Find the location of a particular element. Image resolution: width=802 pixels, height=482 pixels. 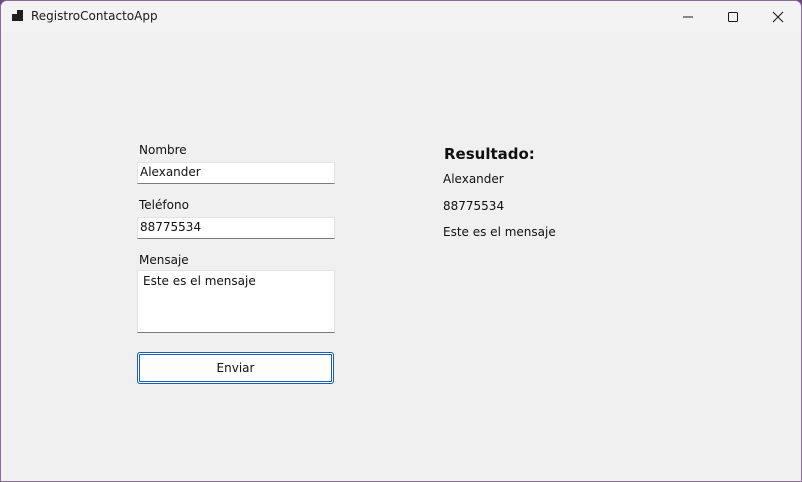

result-phone: 88775534 is located at coordinates (474, 206).